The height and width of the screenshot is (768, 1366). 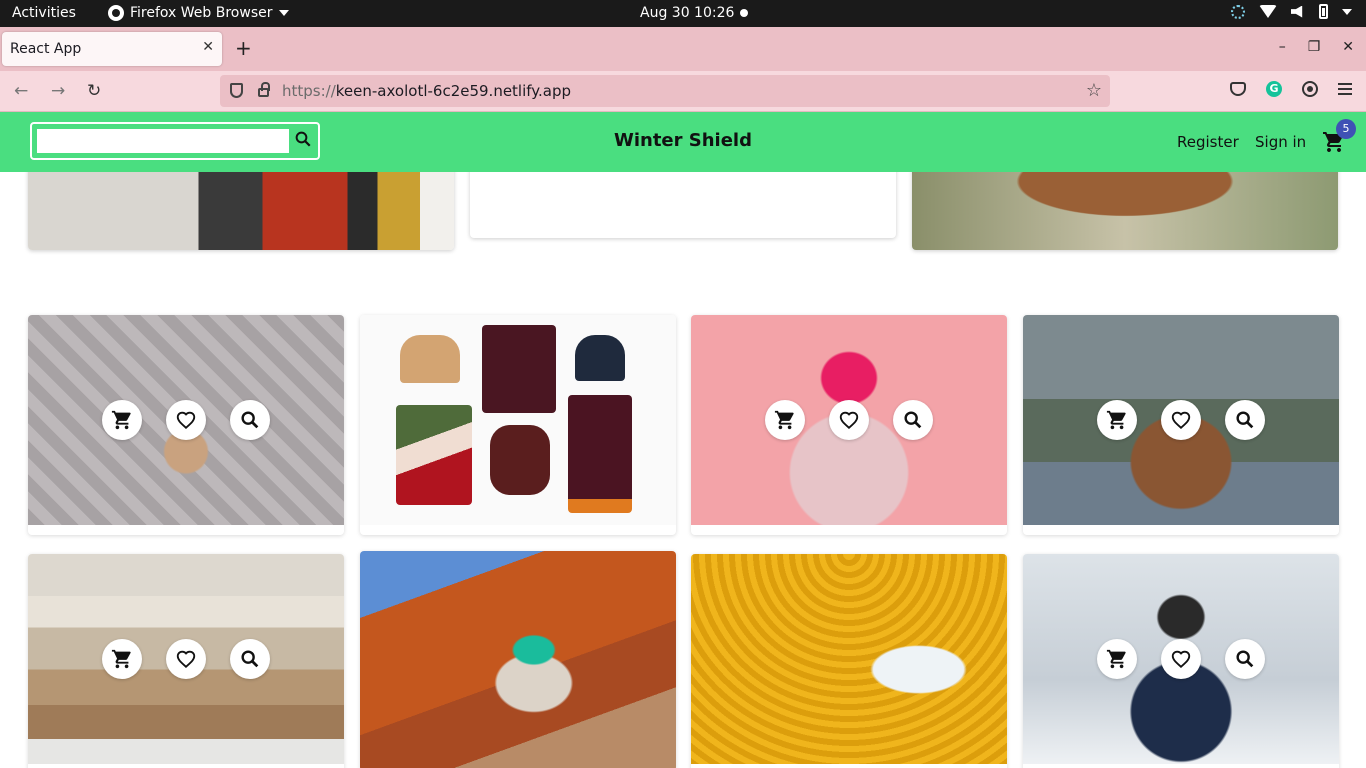 What do you see at coordinates (1280, 142) in the screenshot?
I see `sign-in-link: Sign in` at bounding box center [1280, 142].